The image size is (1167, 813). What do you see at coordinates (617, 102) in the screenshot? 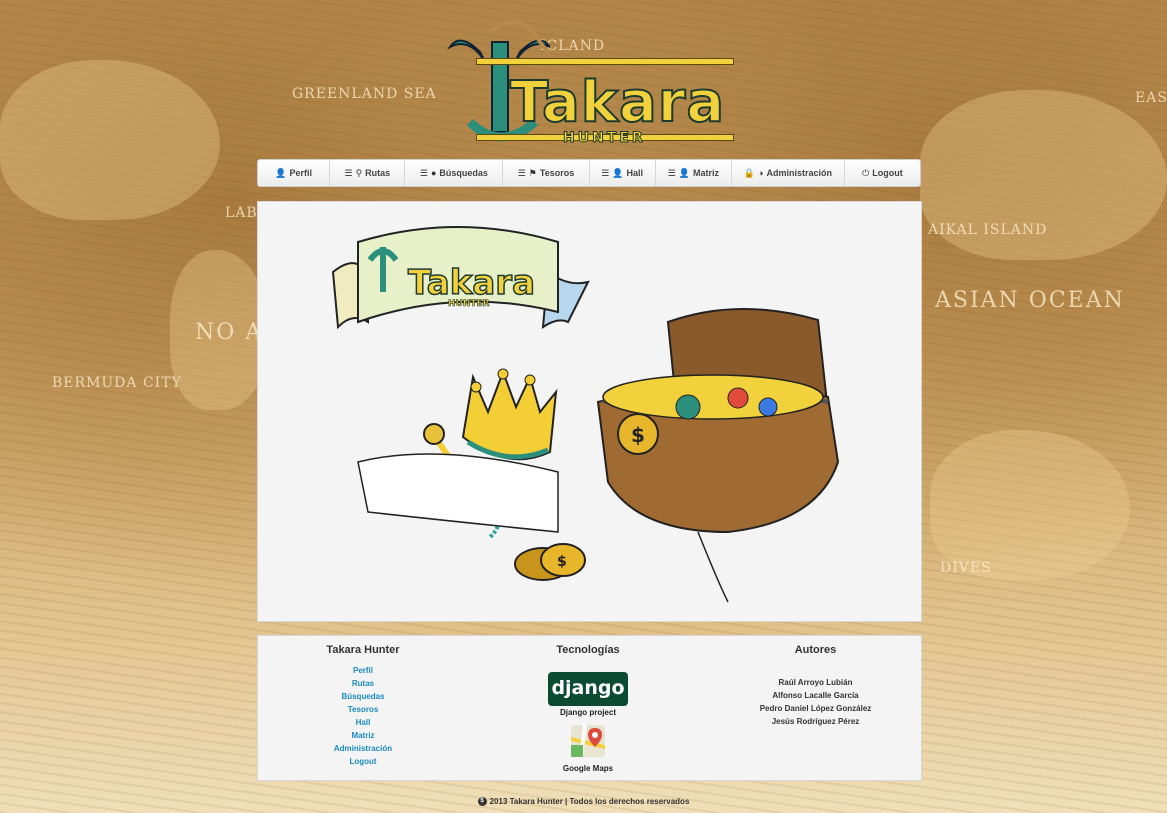
I see `logo-wordmark: Takara` at bounding box center [617, 102].